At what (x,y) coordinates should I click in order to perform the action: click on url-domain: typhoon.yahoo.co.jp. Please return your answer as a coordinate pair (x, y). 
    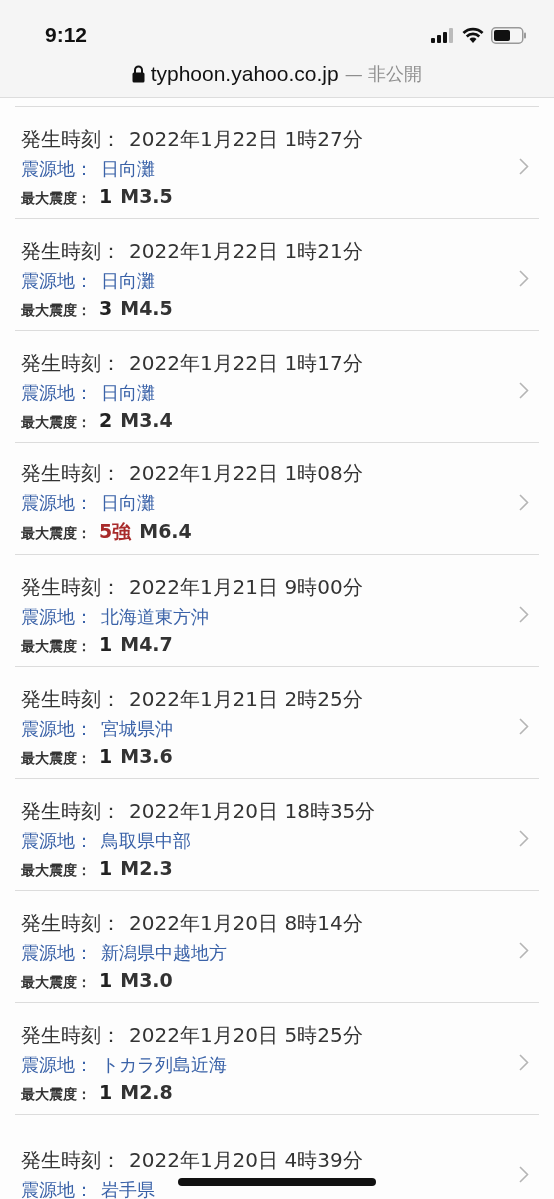
    Looking at the image, I should click on (244, 74).